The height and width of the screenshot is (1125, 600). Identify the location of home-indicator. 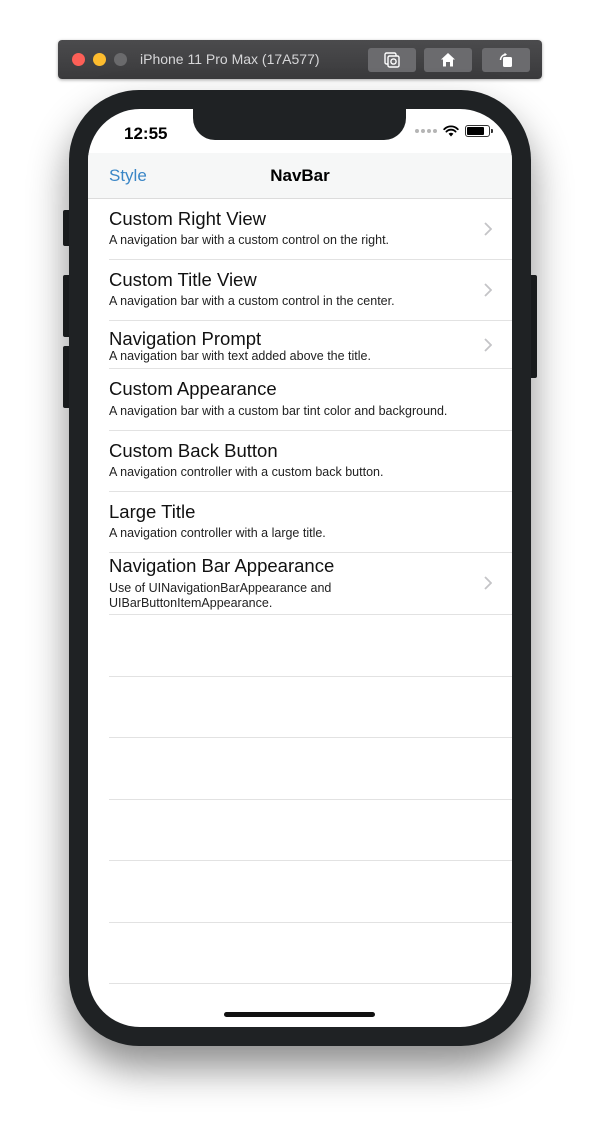
(299, 1014).